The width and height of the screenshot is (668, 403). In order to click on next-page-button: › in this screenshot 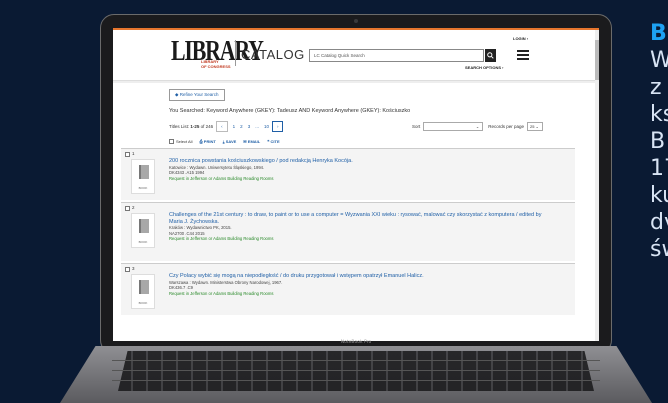, I will do `click(277, 126)`.